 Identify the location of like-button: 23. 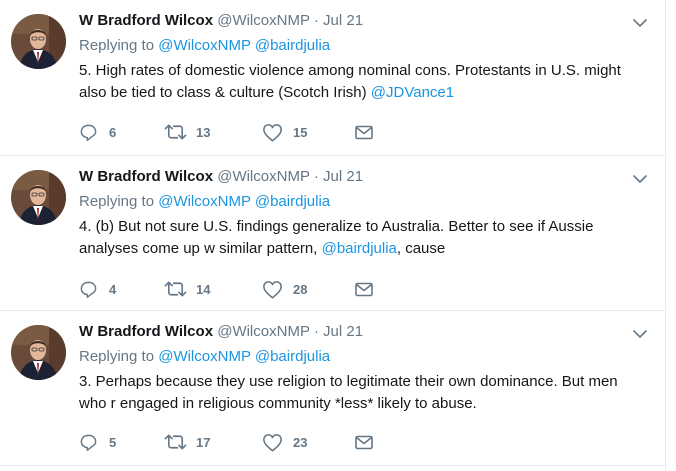
(308, 442).